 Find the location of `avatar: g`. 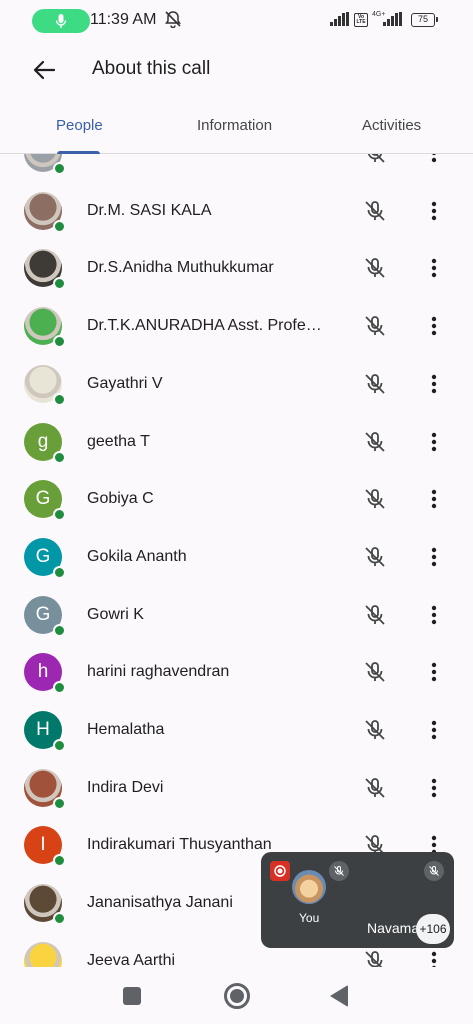

avatar: g is located at coordinates (45, 443).